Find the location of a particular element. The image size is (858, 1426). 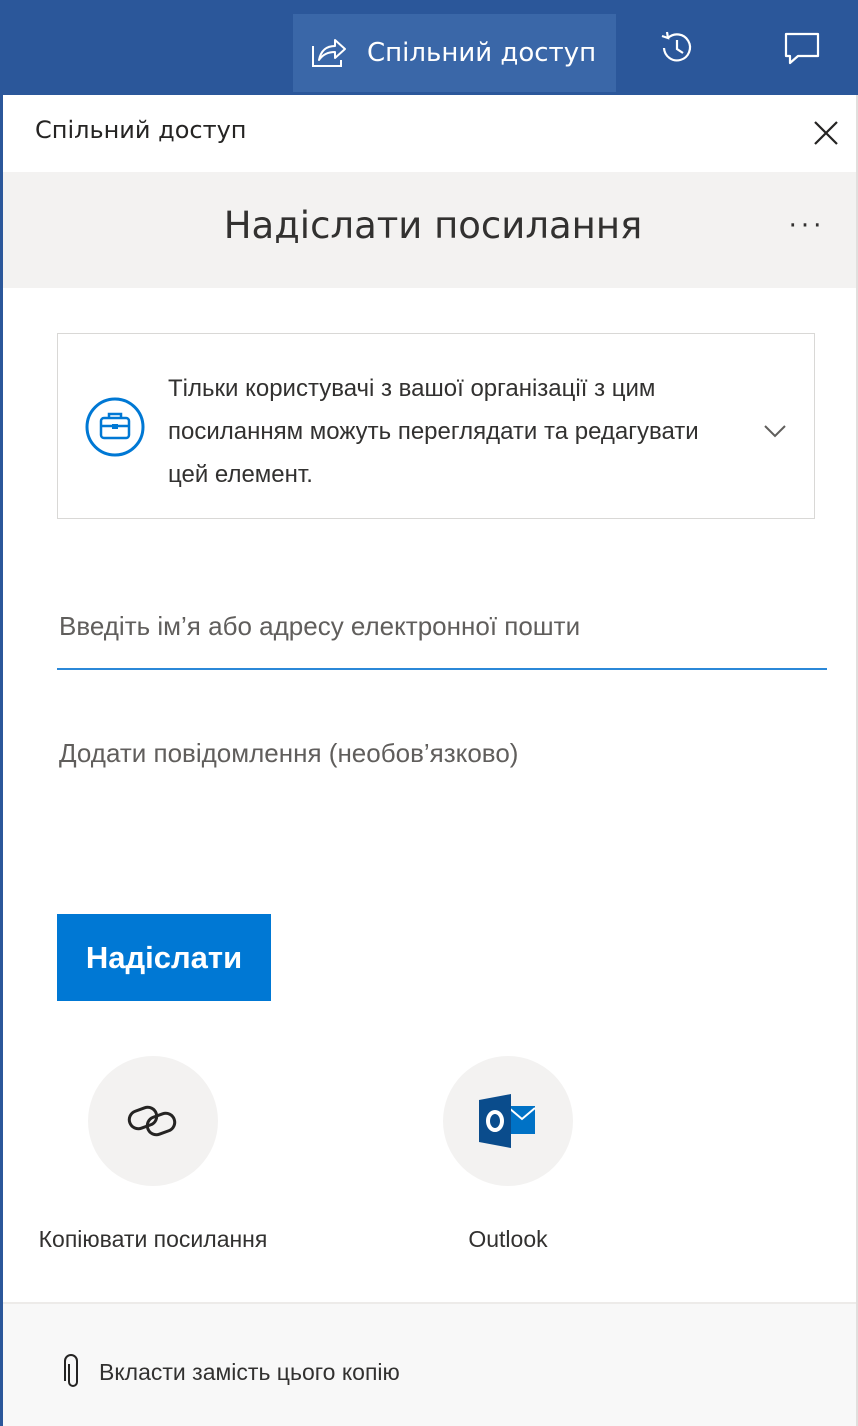

outlook-icon is located at coordinates (507, 1121).